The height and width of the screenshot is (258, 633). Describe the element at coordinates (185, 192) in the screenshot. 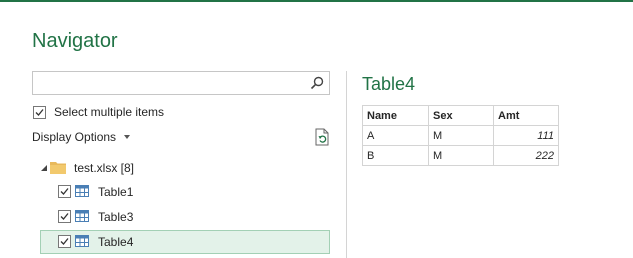

I see `tree-item-table1: Table1` at that location.